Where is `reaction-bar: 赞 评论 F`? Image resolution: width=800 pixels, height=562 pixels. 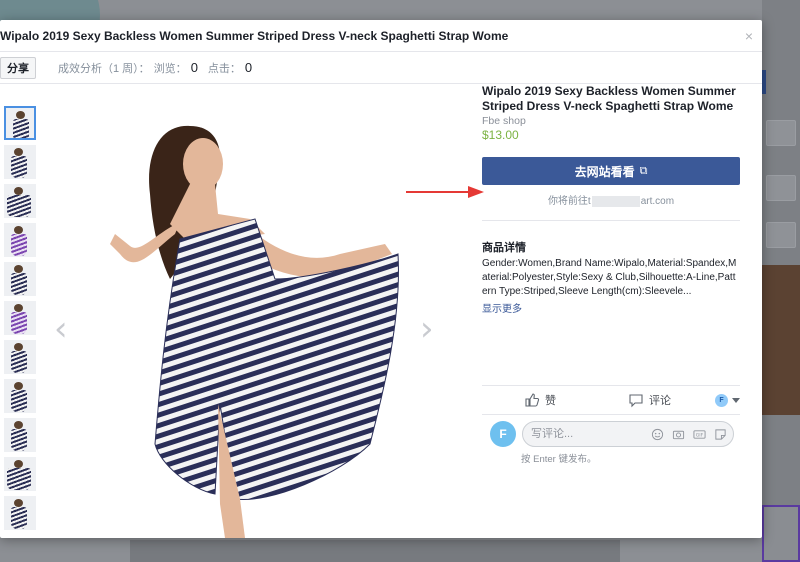 reaction-bar: 赞 评论 F is located at coordinates (611, 400).